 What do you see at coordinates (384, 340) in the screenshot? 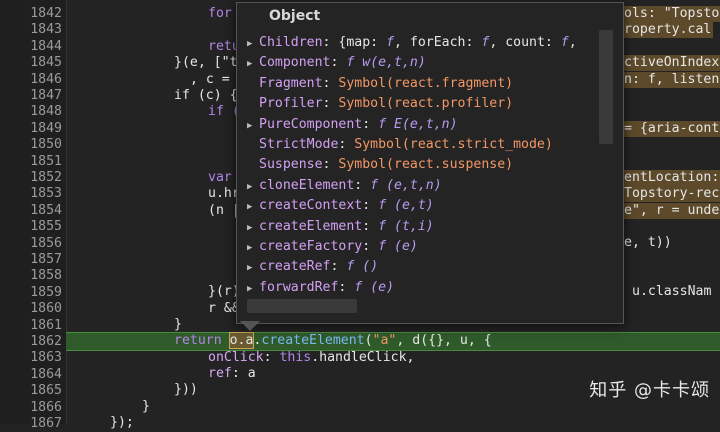
I see `string-literal: "a"` at bounding box center [384, 340].